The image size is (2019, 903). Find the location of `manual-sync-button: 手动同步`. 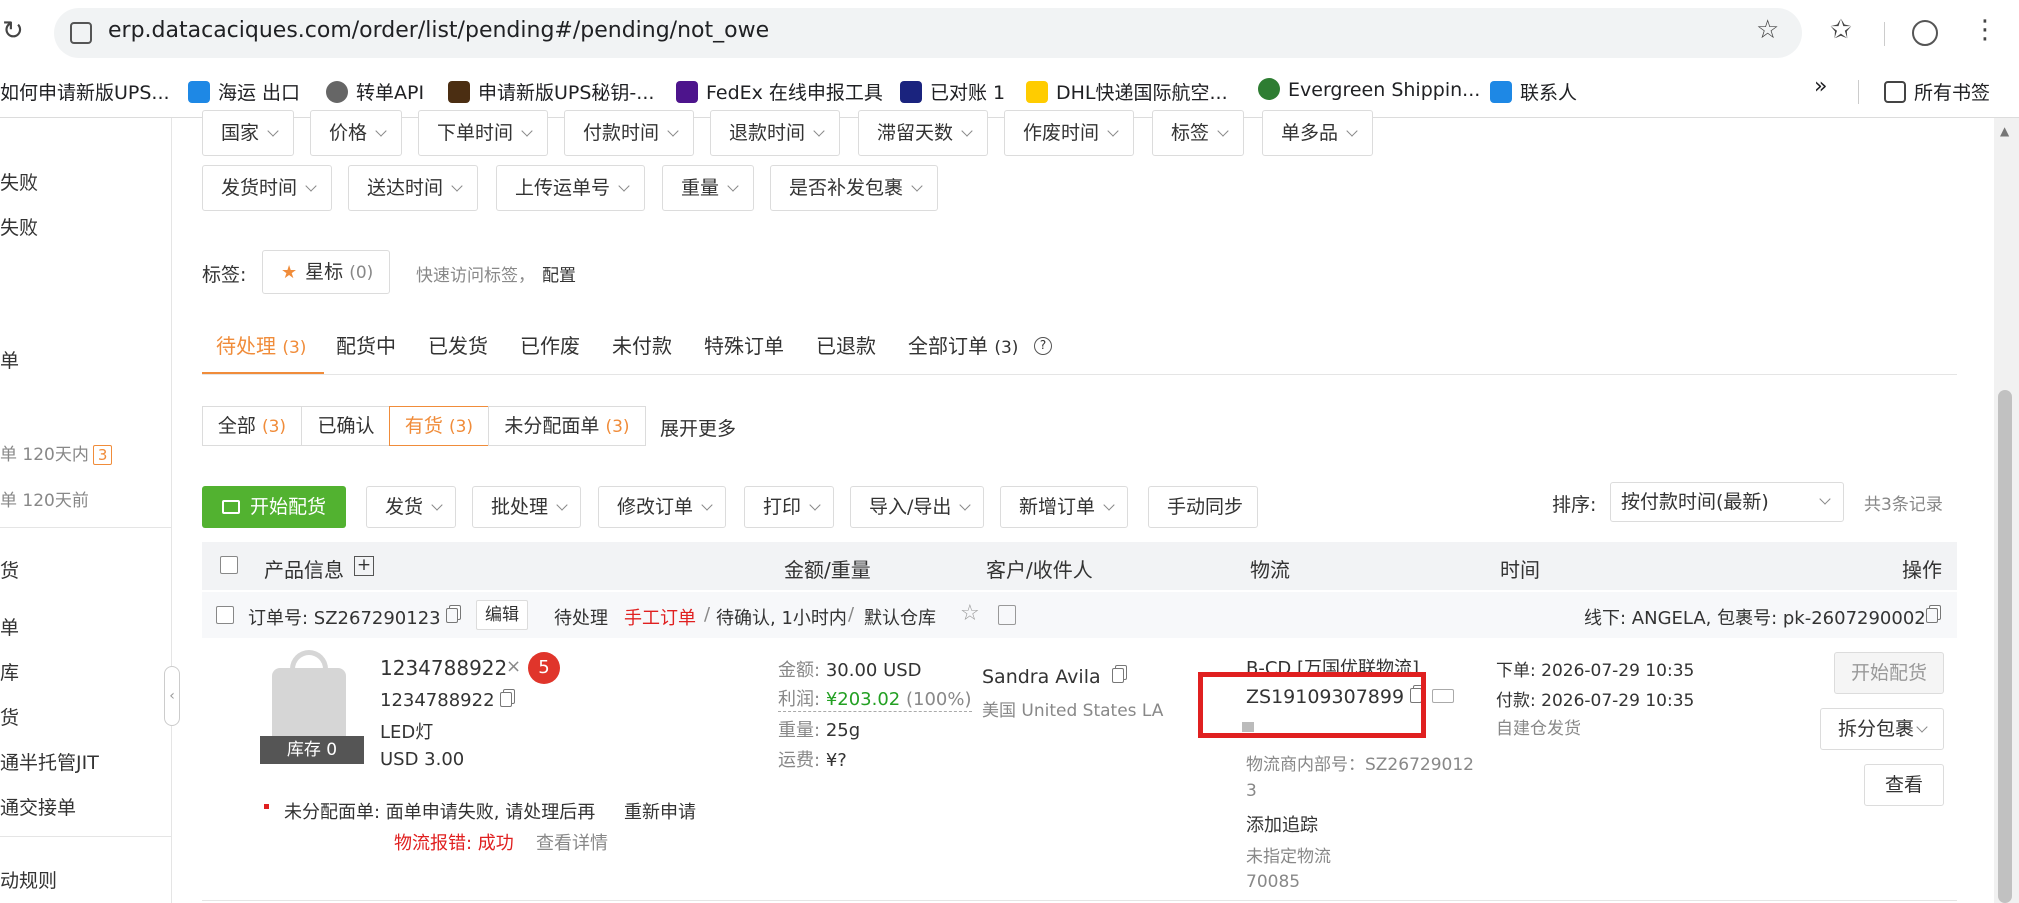

manual-sync-button: 手动同步 is located at coordinates (1203, 507).